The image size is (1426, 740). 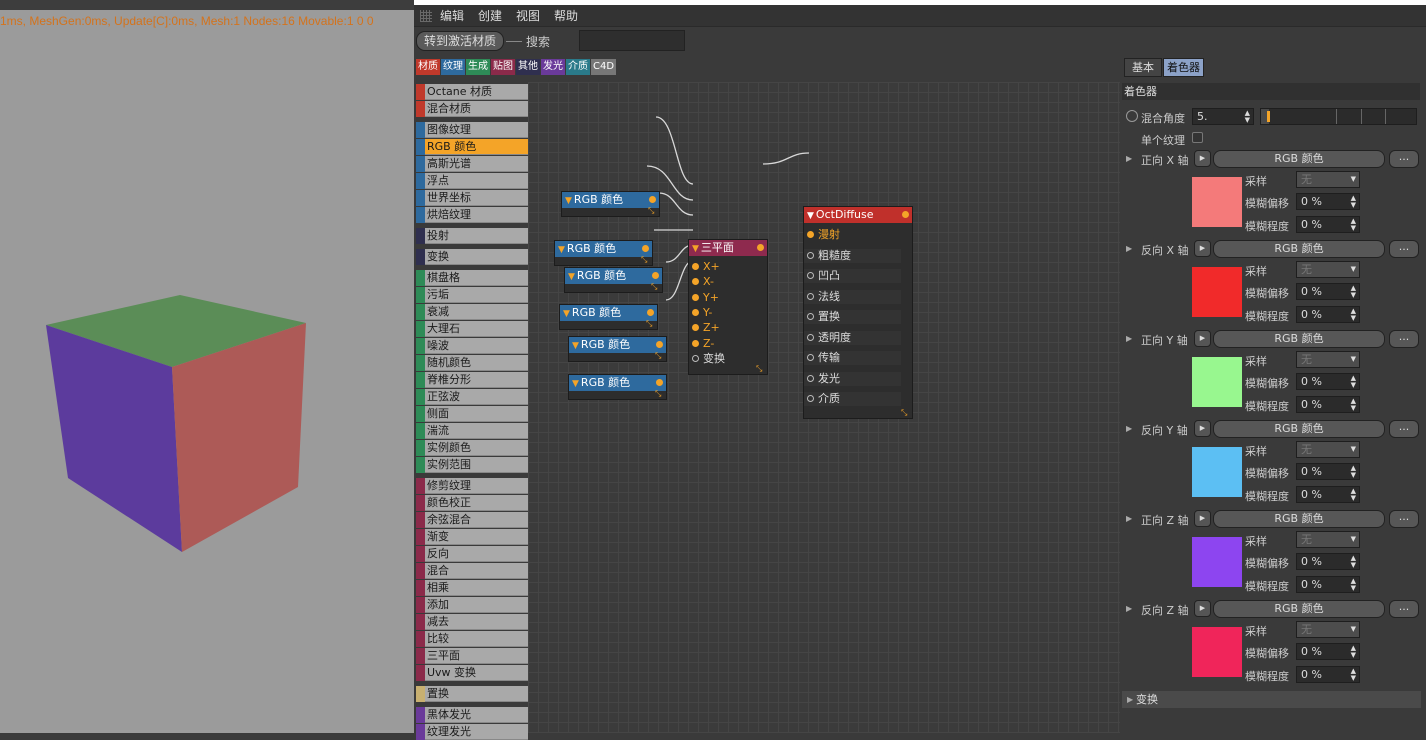 I want to click on node-list-item: 变换, so click(x=472, y=257).